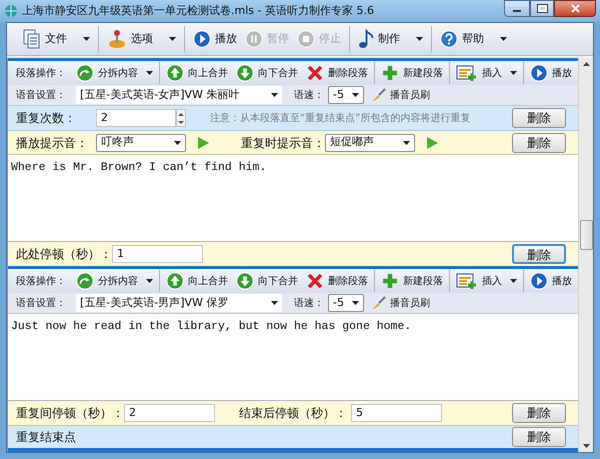 The image size is (600, 459). Describe the element at coordinates (117, 39) in the screenshot. I see `joystick-icon` at that location.